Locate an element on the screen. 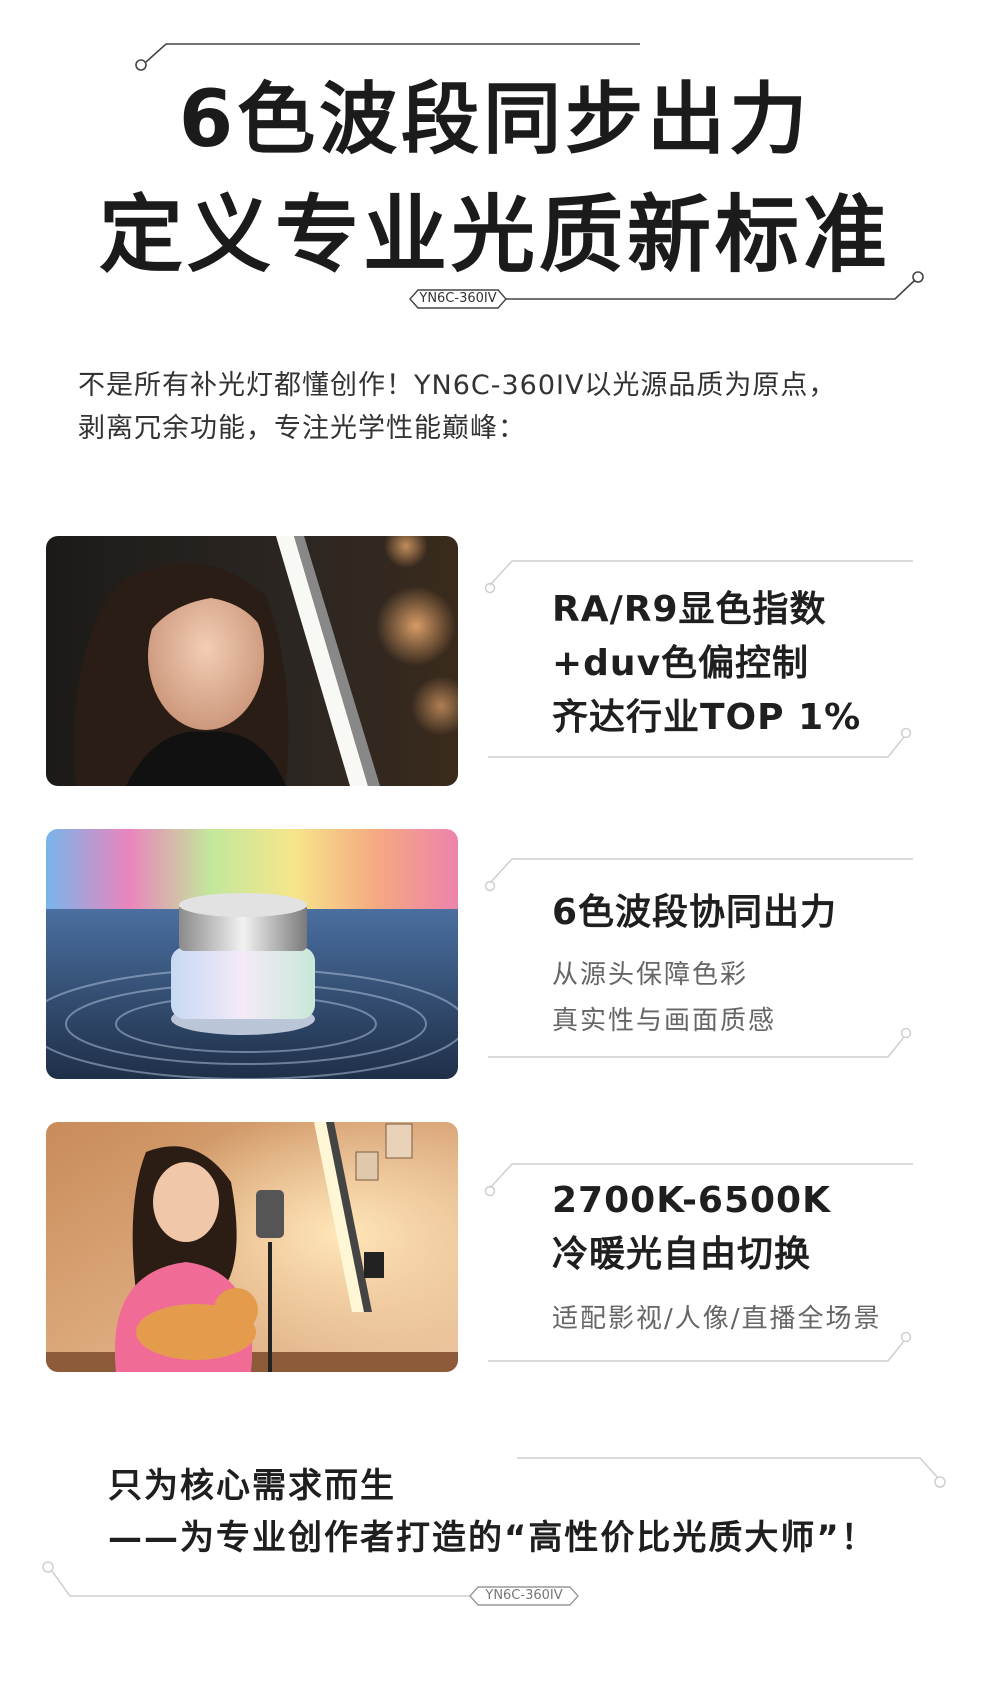 This screenshot has width=990, height=1702. feature-1-line-1: RA/R9显色指数 is located at coordinates (689, 609).